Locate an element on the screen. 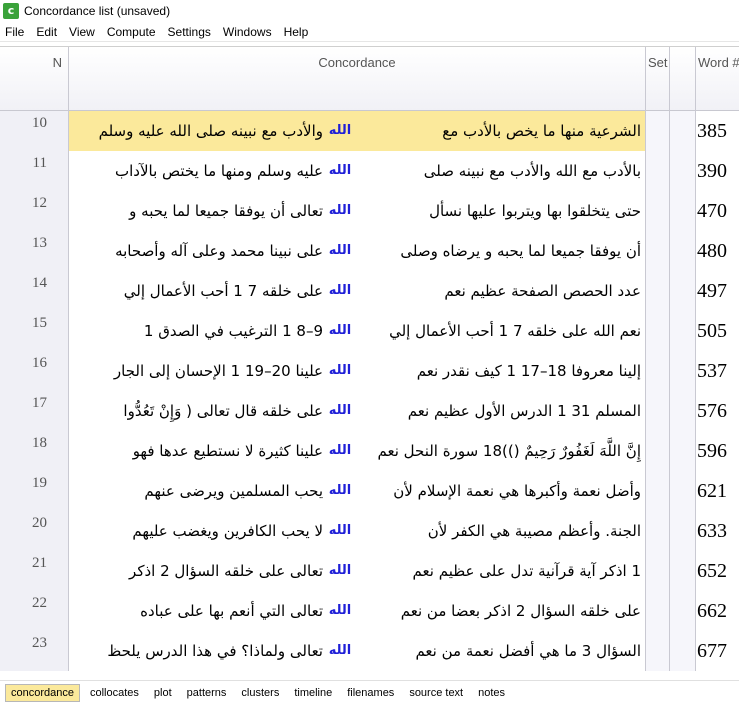  menu-edit: Edit is located at coordinates (46, 32).